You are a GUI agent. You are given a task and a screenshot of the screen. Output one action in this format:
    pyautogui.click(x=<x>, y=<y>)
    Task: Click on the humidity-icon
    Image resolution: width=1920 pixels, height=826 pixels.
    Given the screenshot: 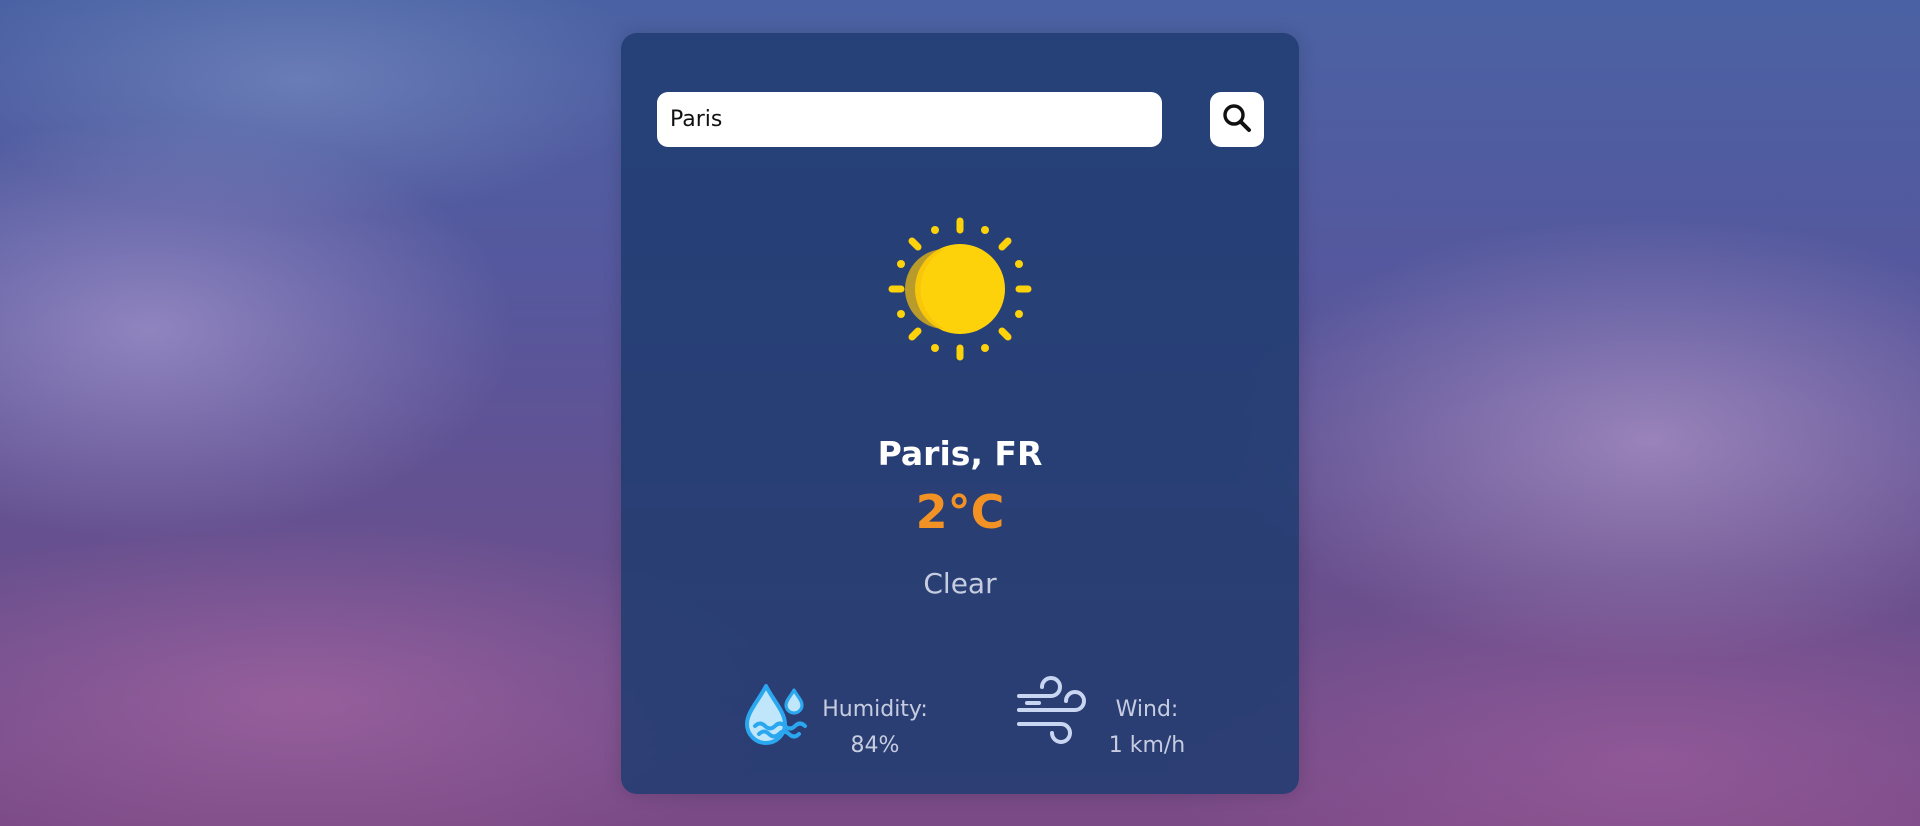 What is the action you would take?
    pyautogui.click(x=776, y=715)
    